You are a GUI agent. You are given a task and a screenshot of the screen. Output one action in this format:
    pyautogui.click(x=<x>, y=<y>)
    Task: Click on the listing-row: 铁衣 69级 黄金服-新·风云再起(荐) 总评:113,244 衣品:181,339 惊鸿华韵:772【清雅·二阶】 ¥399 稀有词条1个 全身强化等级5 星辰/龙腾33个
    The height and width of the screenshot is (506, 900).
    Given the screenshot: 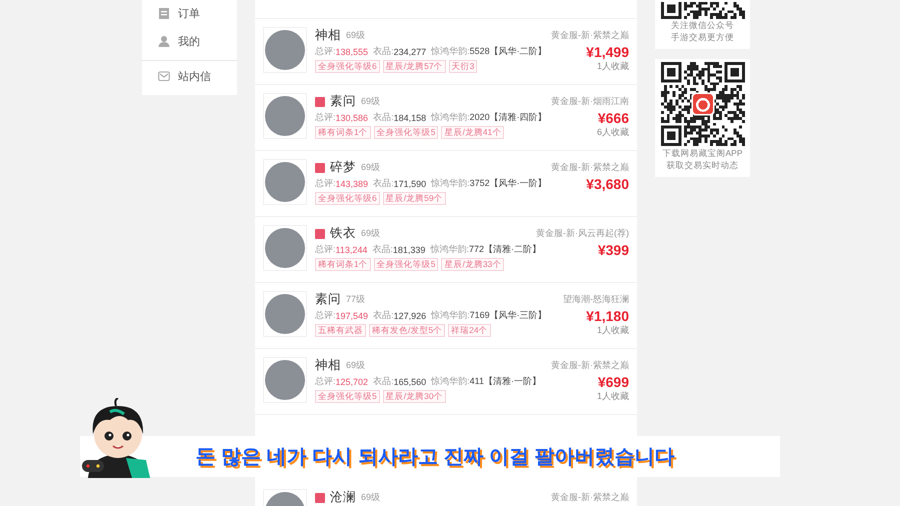 What is the action you would take?
    pyautogui.click(x=446, y=250)
    